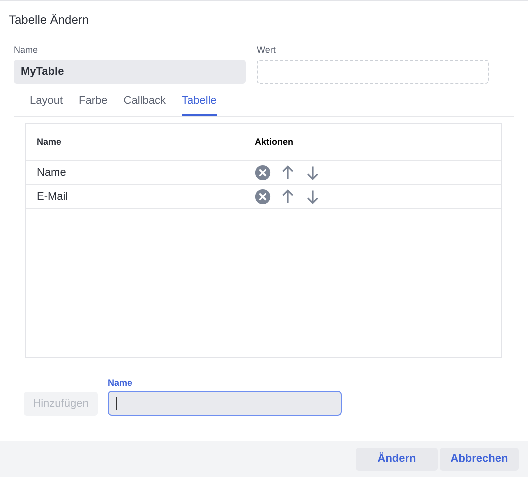 This screenshot has width=528, height=477. What do you see at coordinates (199, 102) in the screenshot?
I see `tab: Tabelle` at bounding box center [199, 102].